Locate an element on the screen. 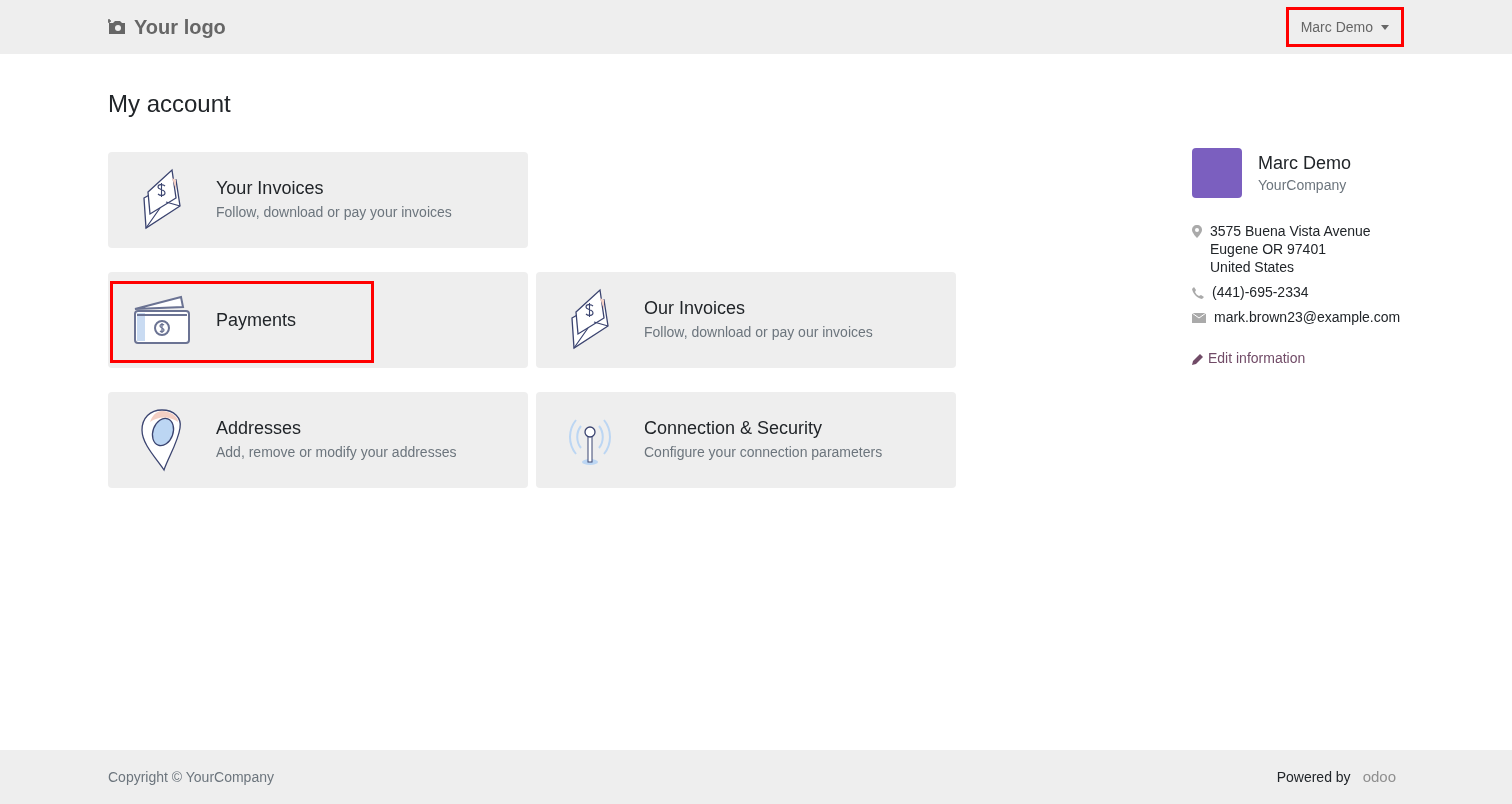 This screenshot has height=804, width=1512. card-title: Addresses is located at coordinates (259, 428).